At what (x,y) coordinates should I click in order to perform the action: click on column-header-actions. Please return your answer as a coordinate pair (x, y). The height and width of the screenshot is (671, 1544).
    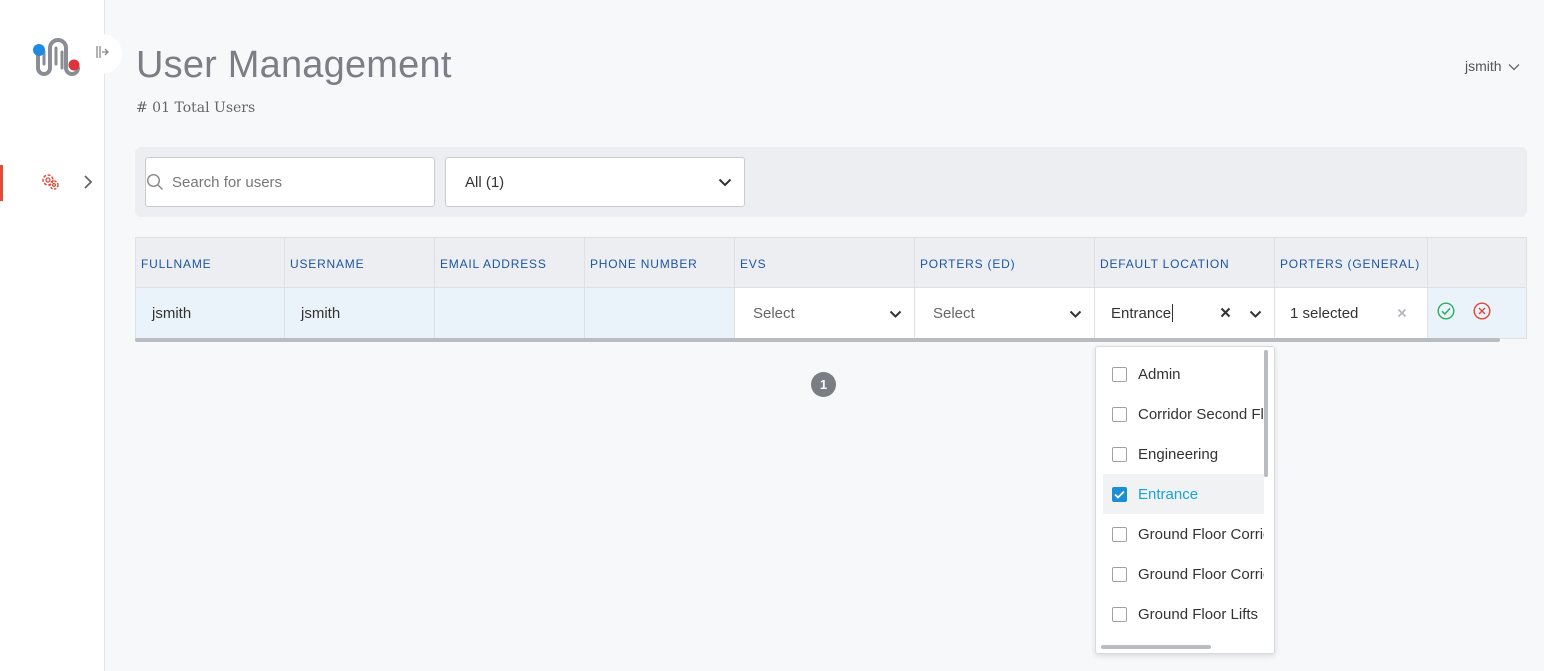
    Looking at the image, I should click on (1477, 262).